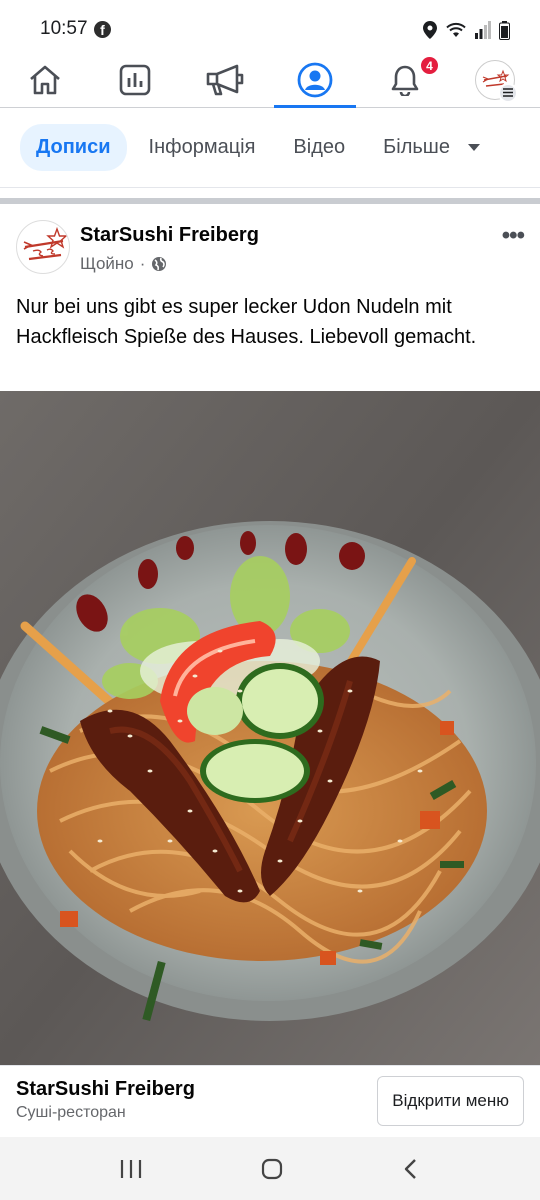 This screenshot has width=540, height=1200. I want to click on globe-icon, so click(159, 264).